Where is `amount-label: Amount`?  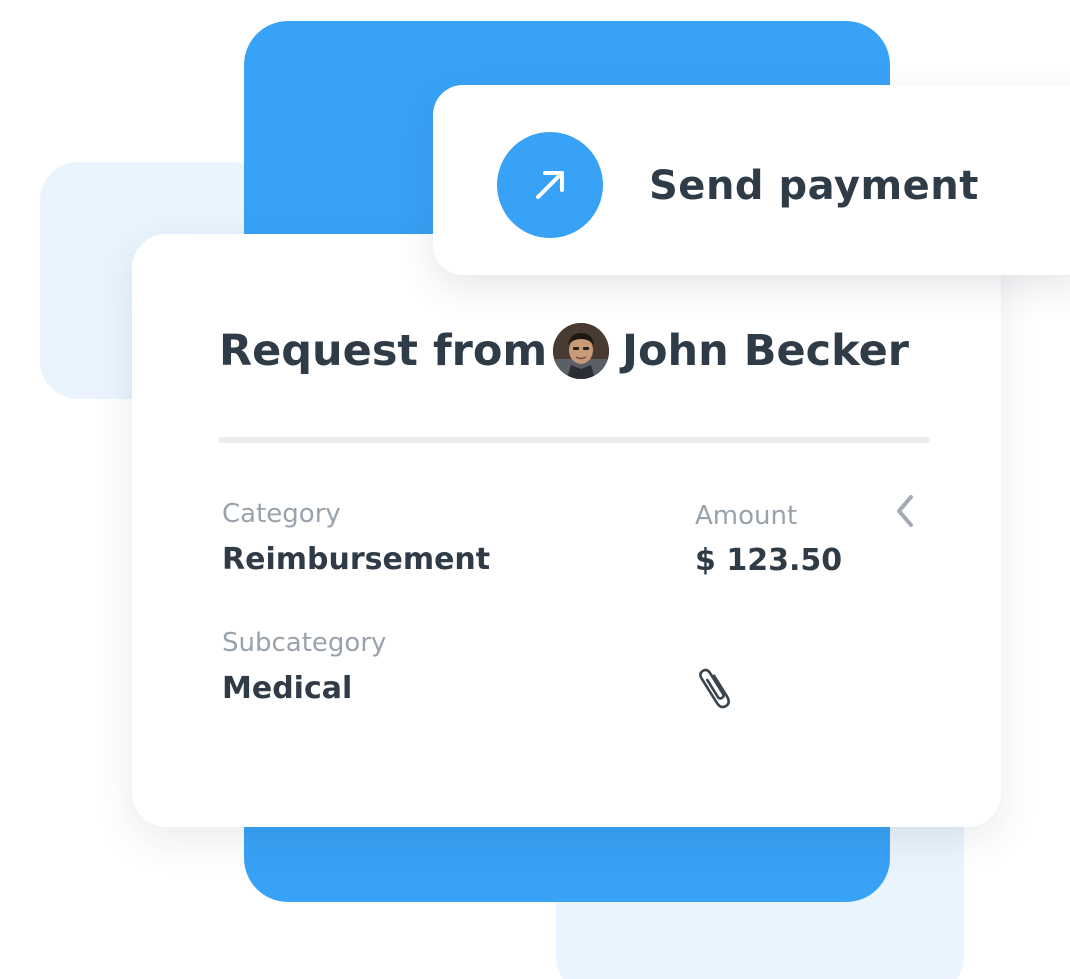 amount-label: Amount is located at coordinates (746, 516).